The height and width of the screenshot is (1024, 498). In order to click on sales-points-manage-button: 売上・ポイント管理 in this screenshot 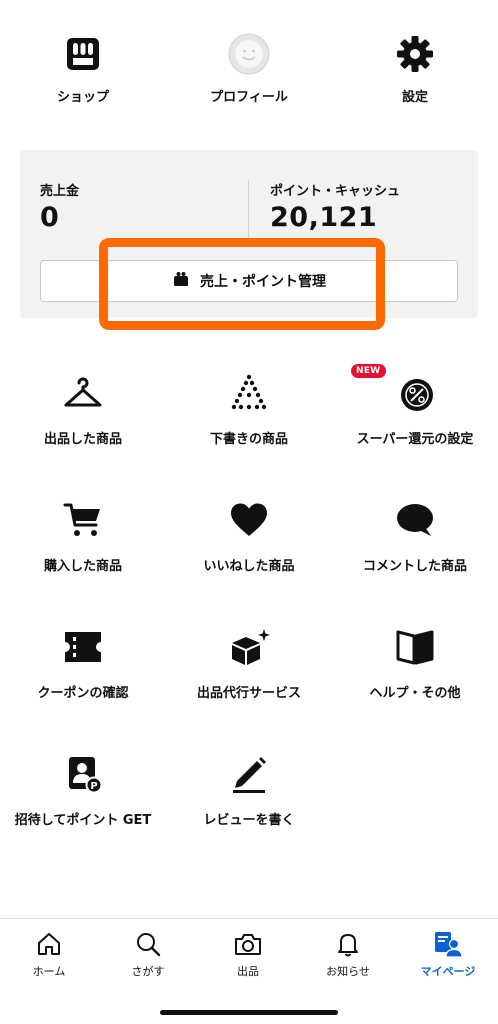, I will do `click(249, 281)`.